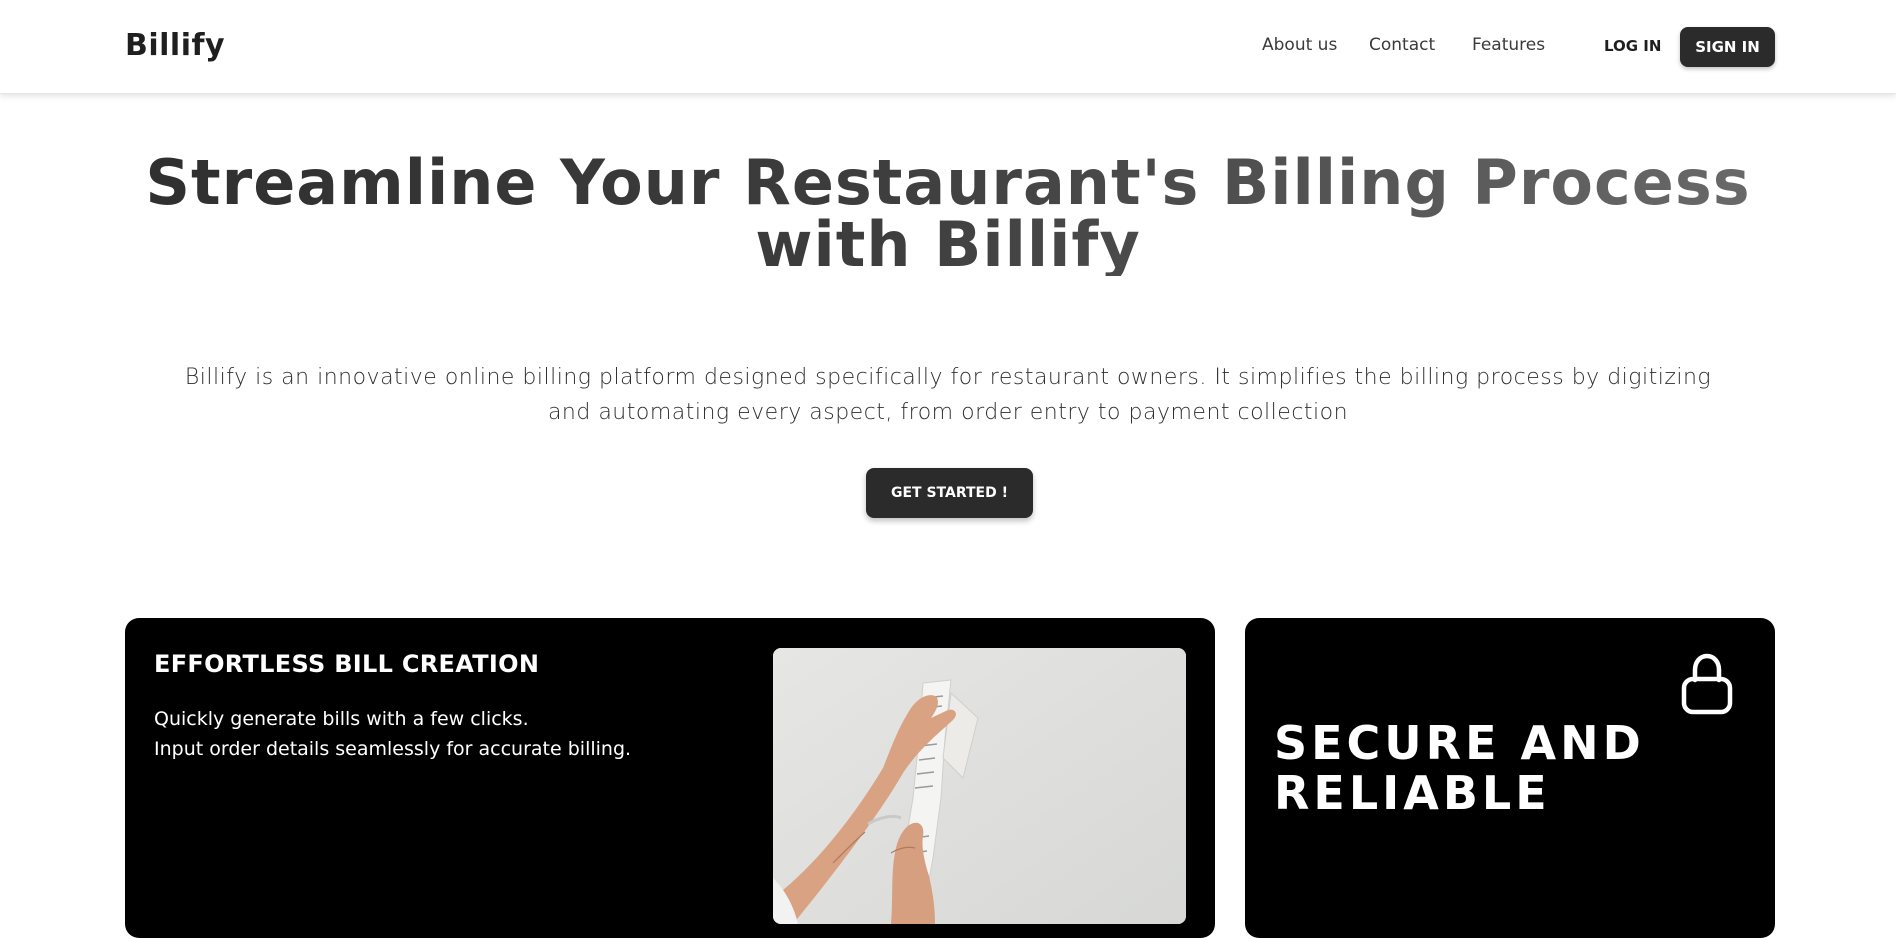 The height and width of the screenshot is (938, 1896). What do you see at coordinates (1707, 684) in the screenshot?
I see `lock-icon` at bounding box center [1707, 684].